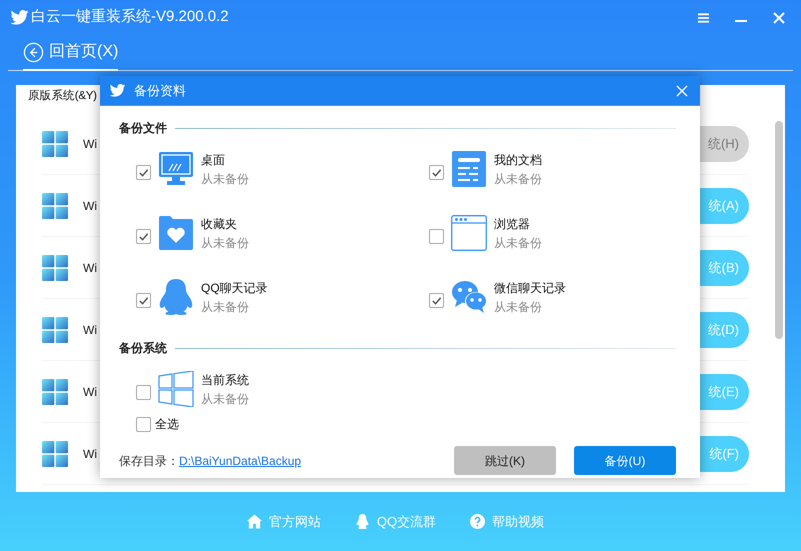  What do you see at coordinates (779, 230) in the screenshot?
I see `scrollbar-thumb` at bounding box center [779, 230].